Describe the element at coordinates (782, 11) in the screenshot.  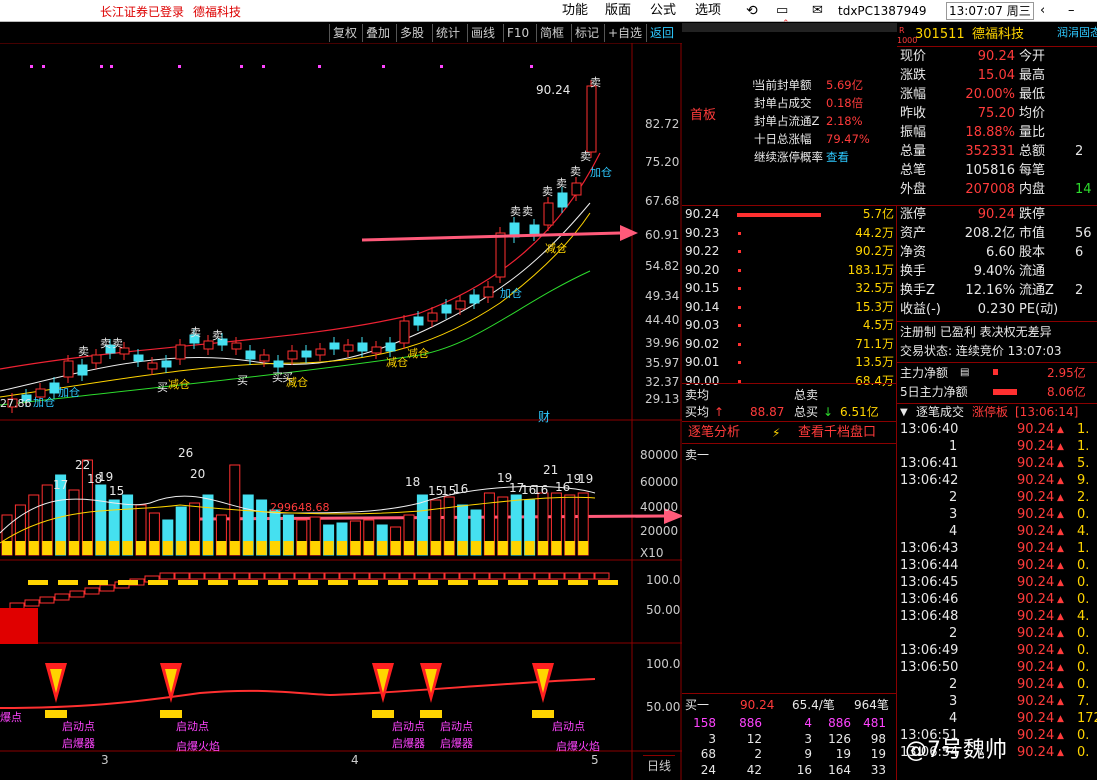
I see `monitor-icon: ▭` at that location.